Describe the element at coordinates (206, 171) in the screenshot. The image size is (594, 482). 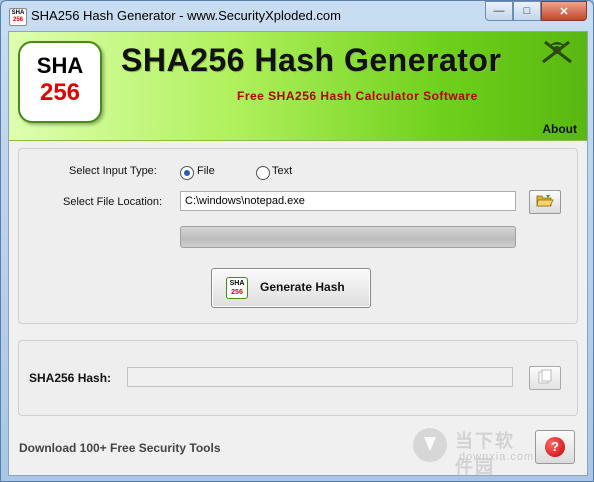
I see `file-radio-label: File` at that location.